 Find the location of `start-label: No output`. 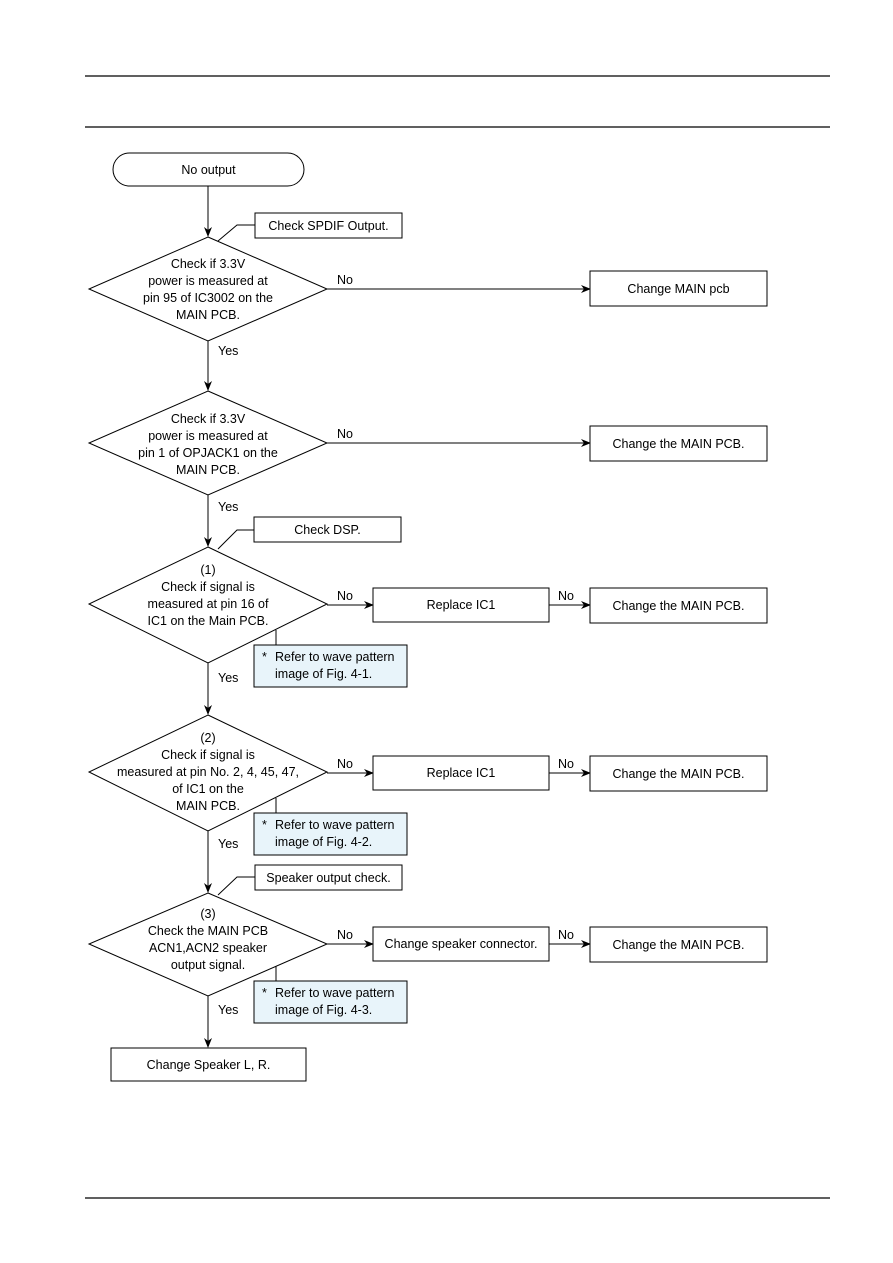

start-label: No output is located at coordinates (208, 170).